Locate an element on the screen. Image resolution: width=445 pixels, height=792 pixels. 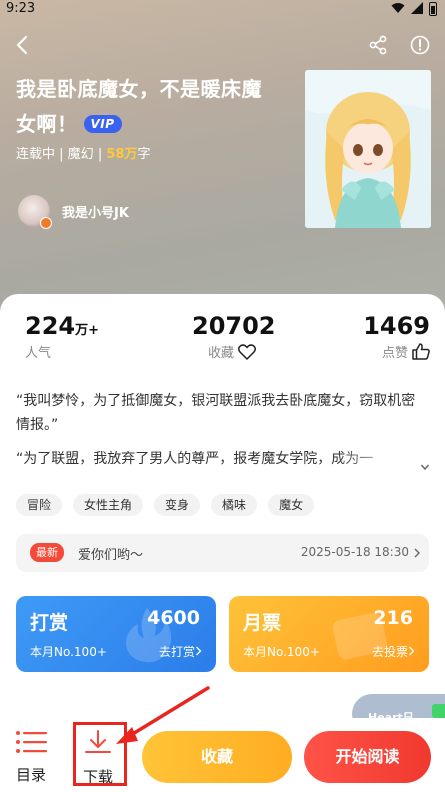
tag-list: 冒险 女性主角 变身 橘味 魔女 is located at coordinates (165, 505).